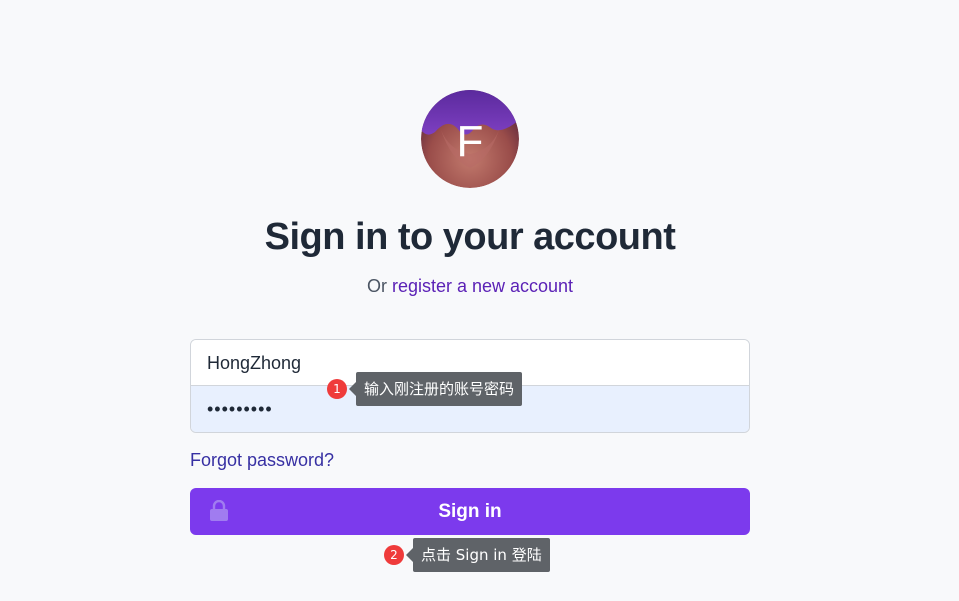 This screenshot has width=959, height=601. Describe the element at coordinates (478, 555) in the screenshot. I see `annotation-tooltip-2: 点击 Sign in 登陆` at that location.